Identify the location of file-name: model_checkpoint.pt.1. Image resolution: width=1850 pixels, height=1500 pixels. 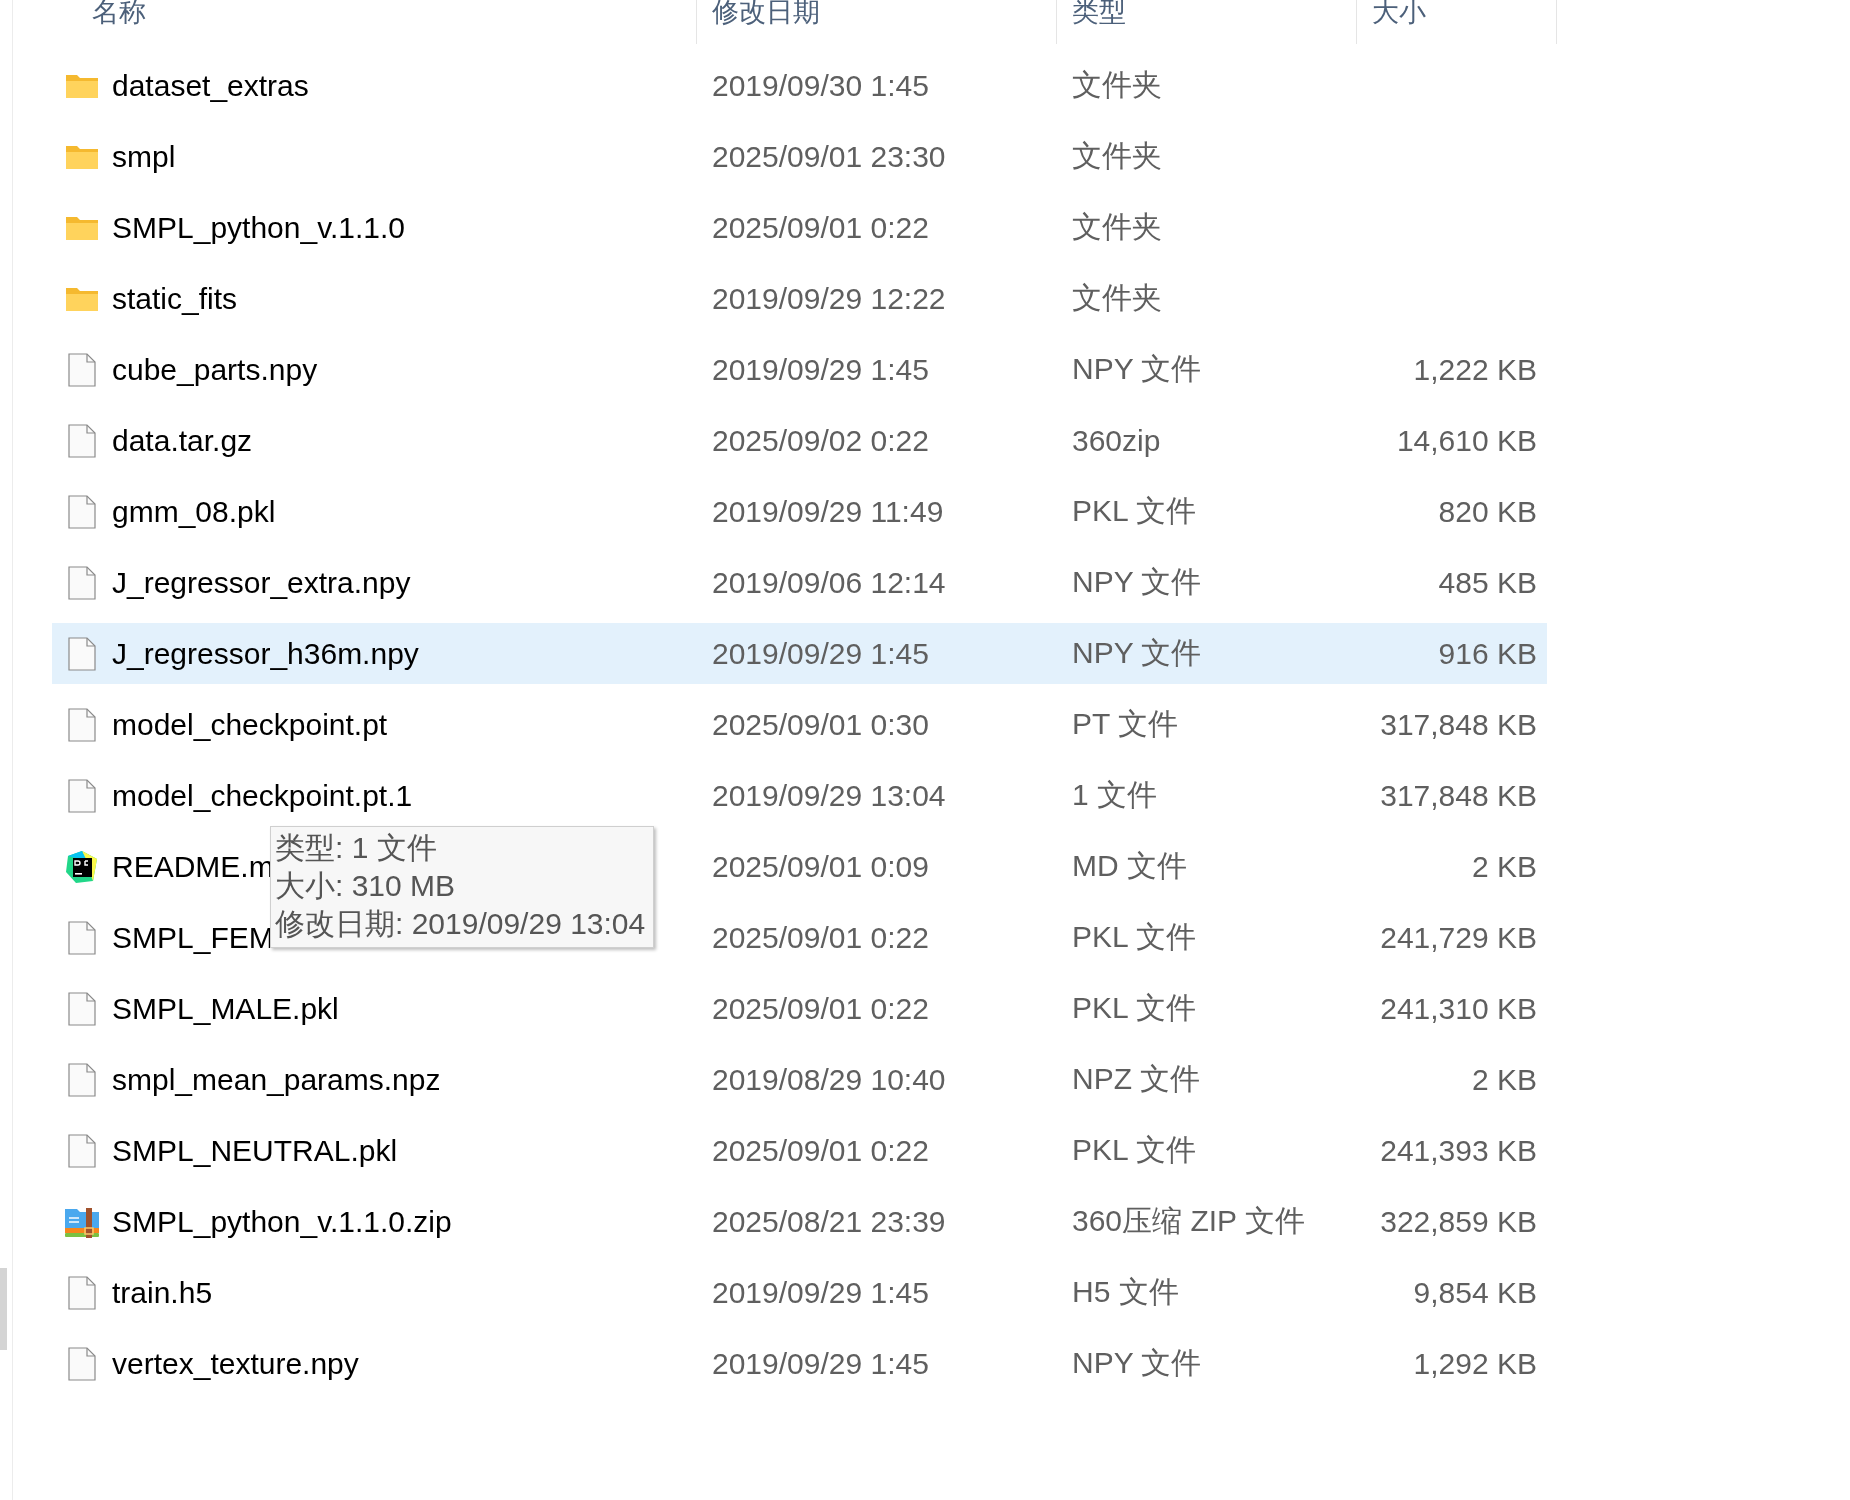
(262, 795).